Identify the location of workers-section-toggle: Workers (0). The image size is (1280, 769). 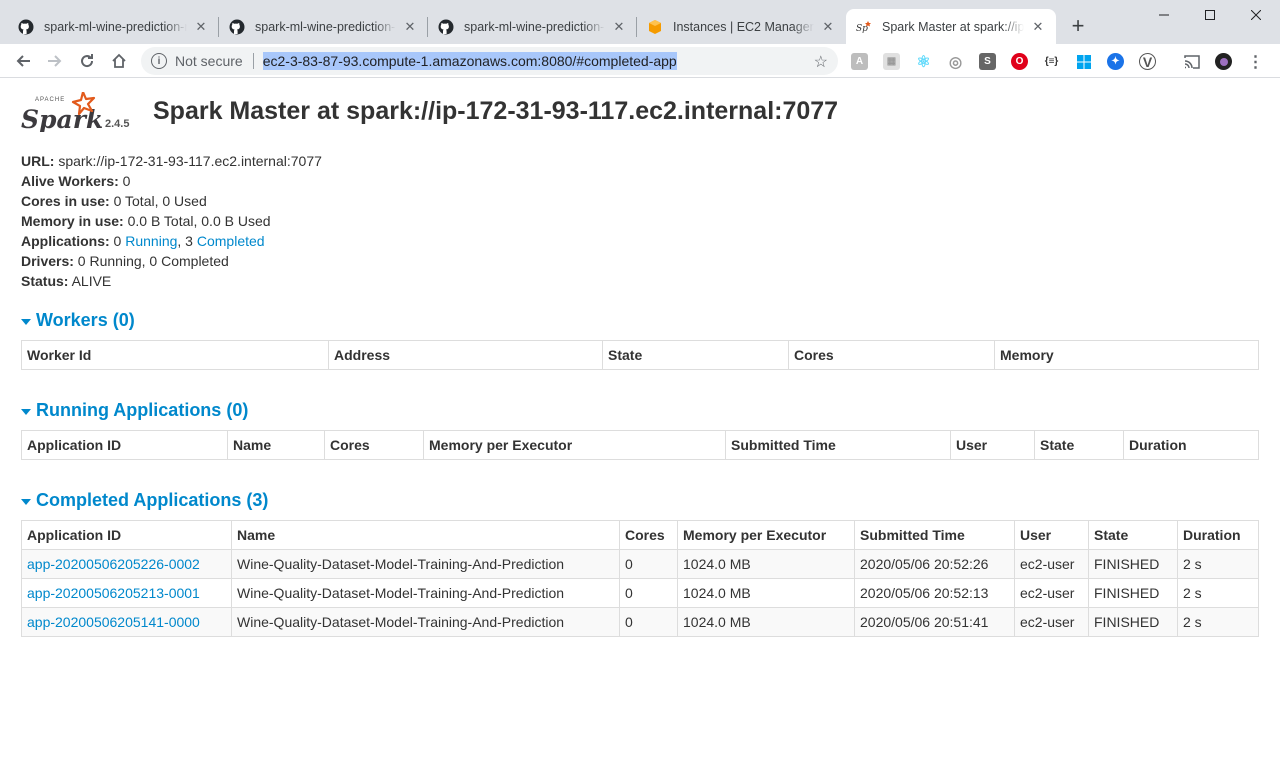
(78, 320).